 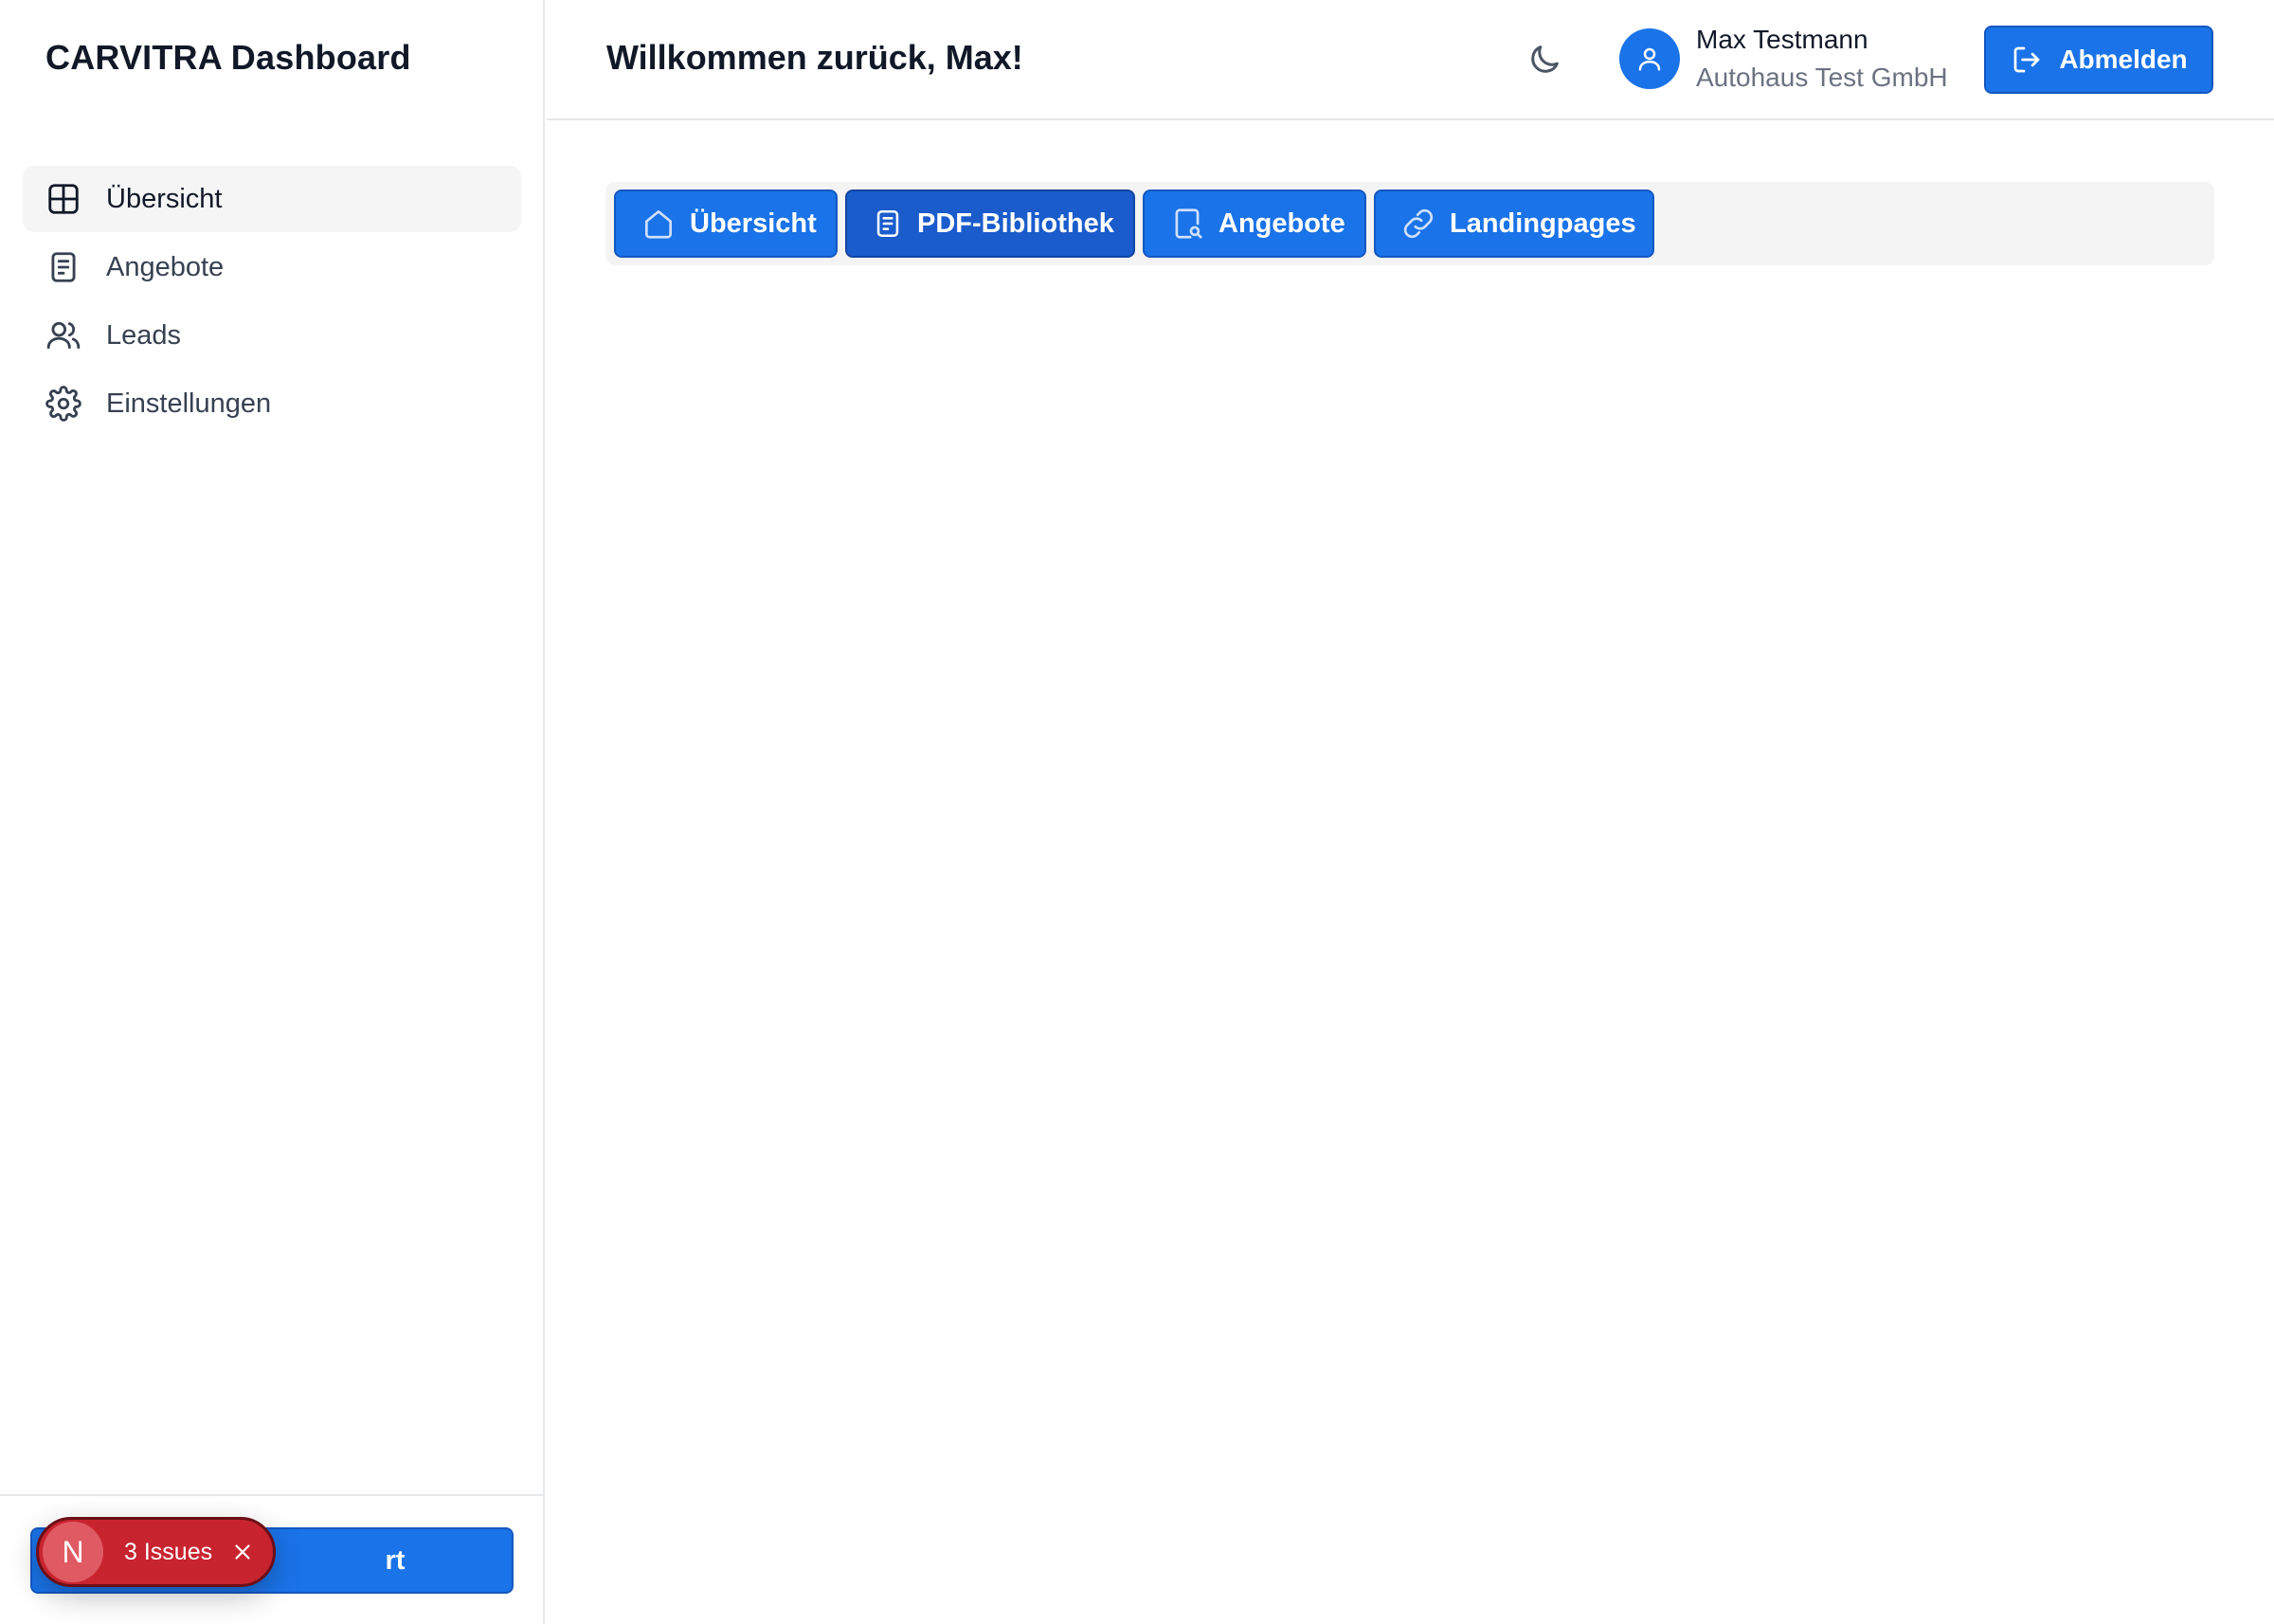 I want to click on moon-icon, so click(x=1544, y=59).